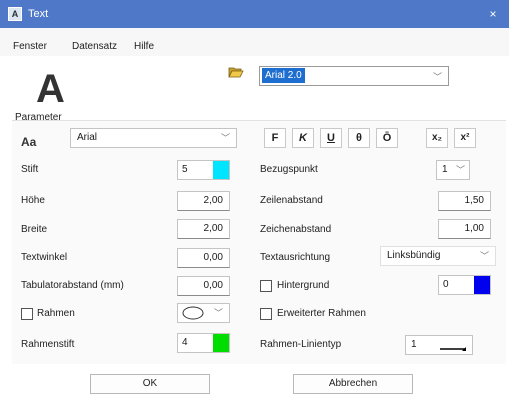 The image size is (509, 394). Describe the element at coordinates (221, 343) in the screenshot. I see `rahmenstift-color-swatch` at that location.